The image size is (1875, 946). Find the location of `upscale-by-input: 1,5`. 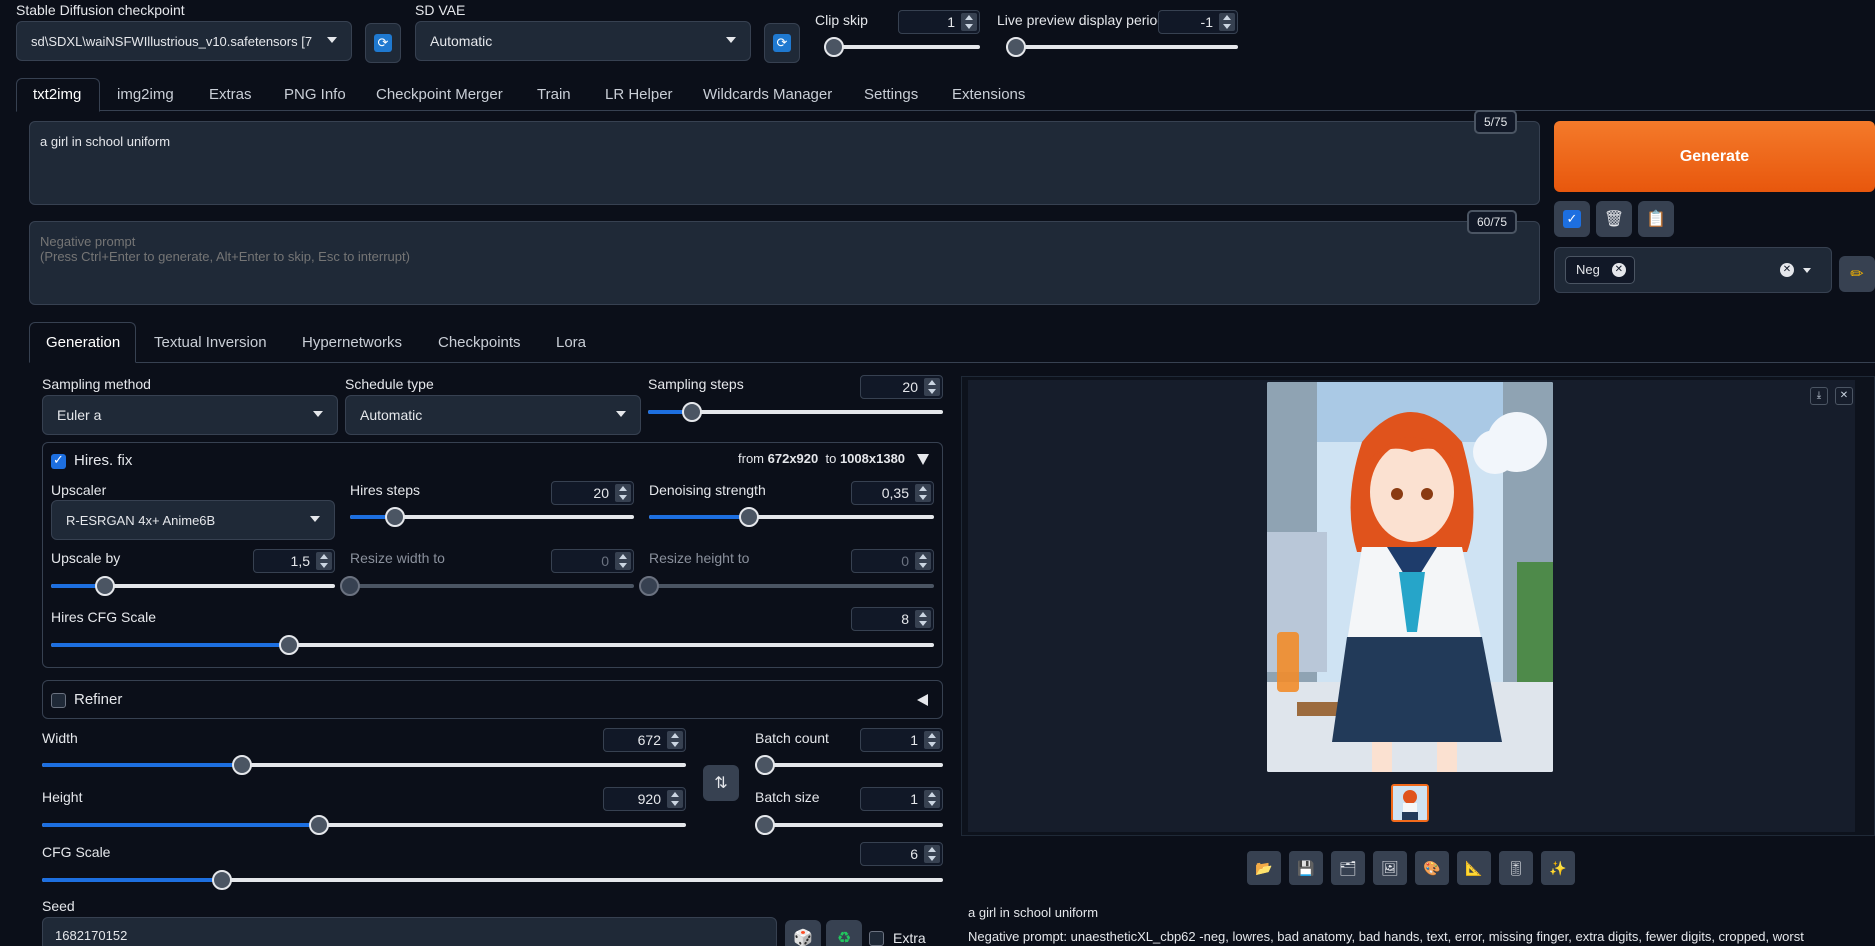

upscale-by-input: 1,5 is located at coordinates (294, 561).